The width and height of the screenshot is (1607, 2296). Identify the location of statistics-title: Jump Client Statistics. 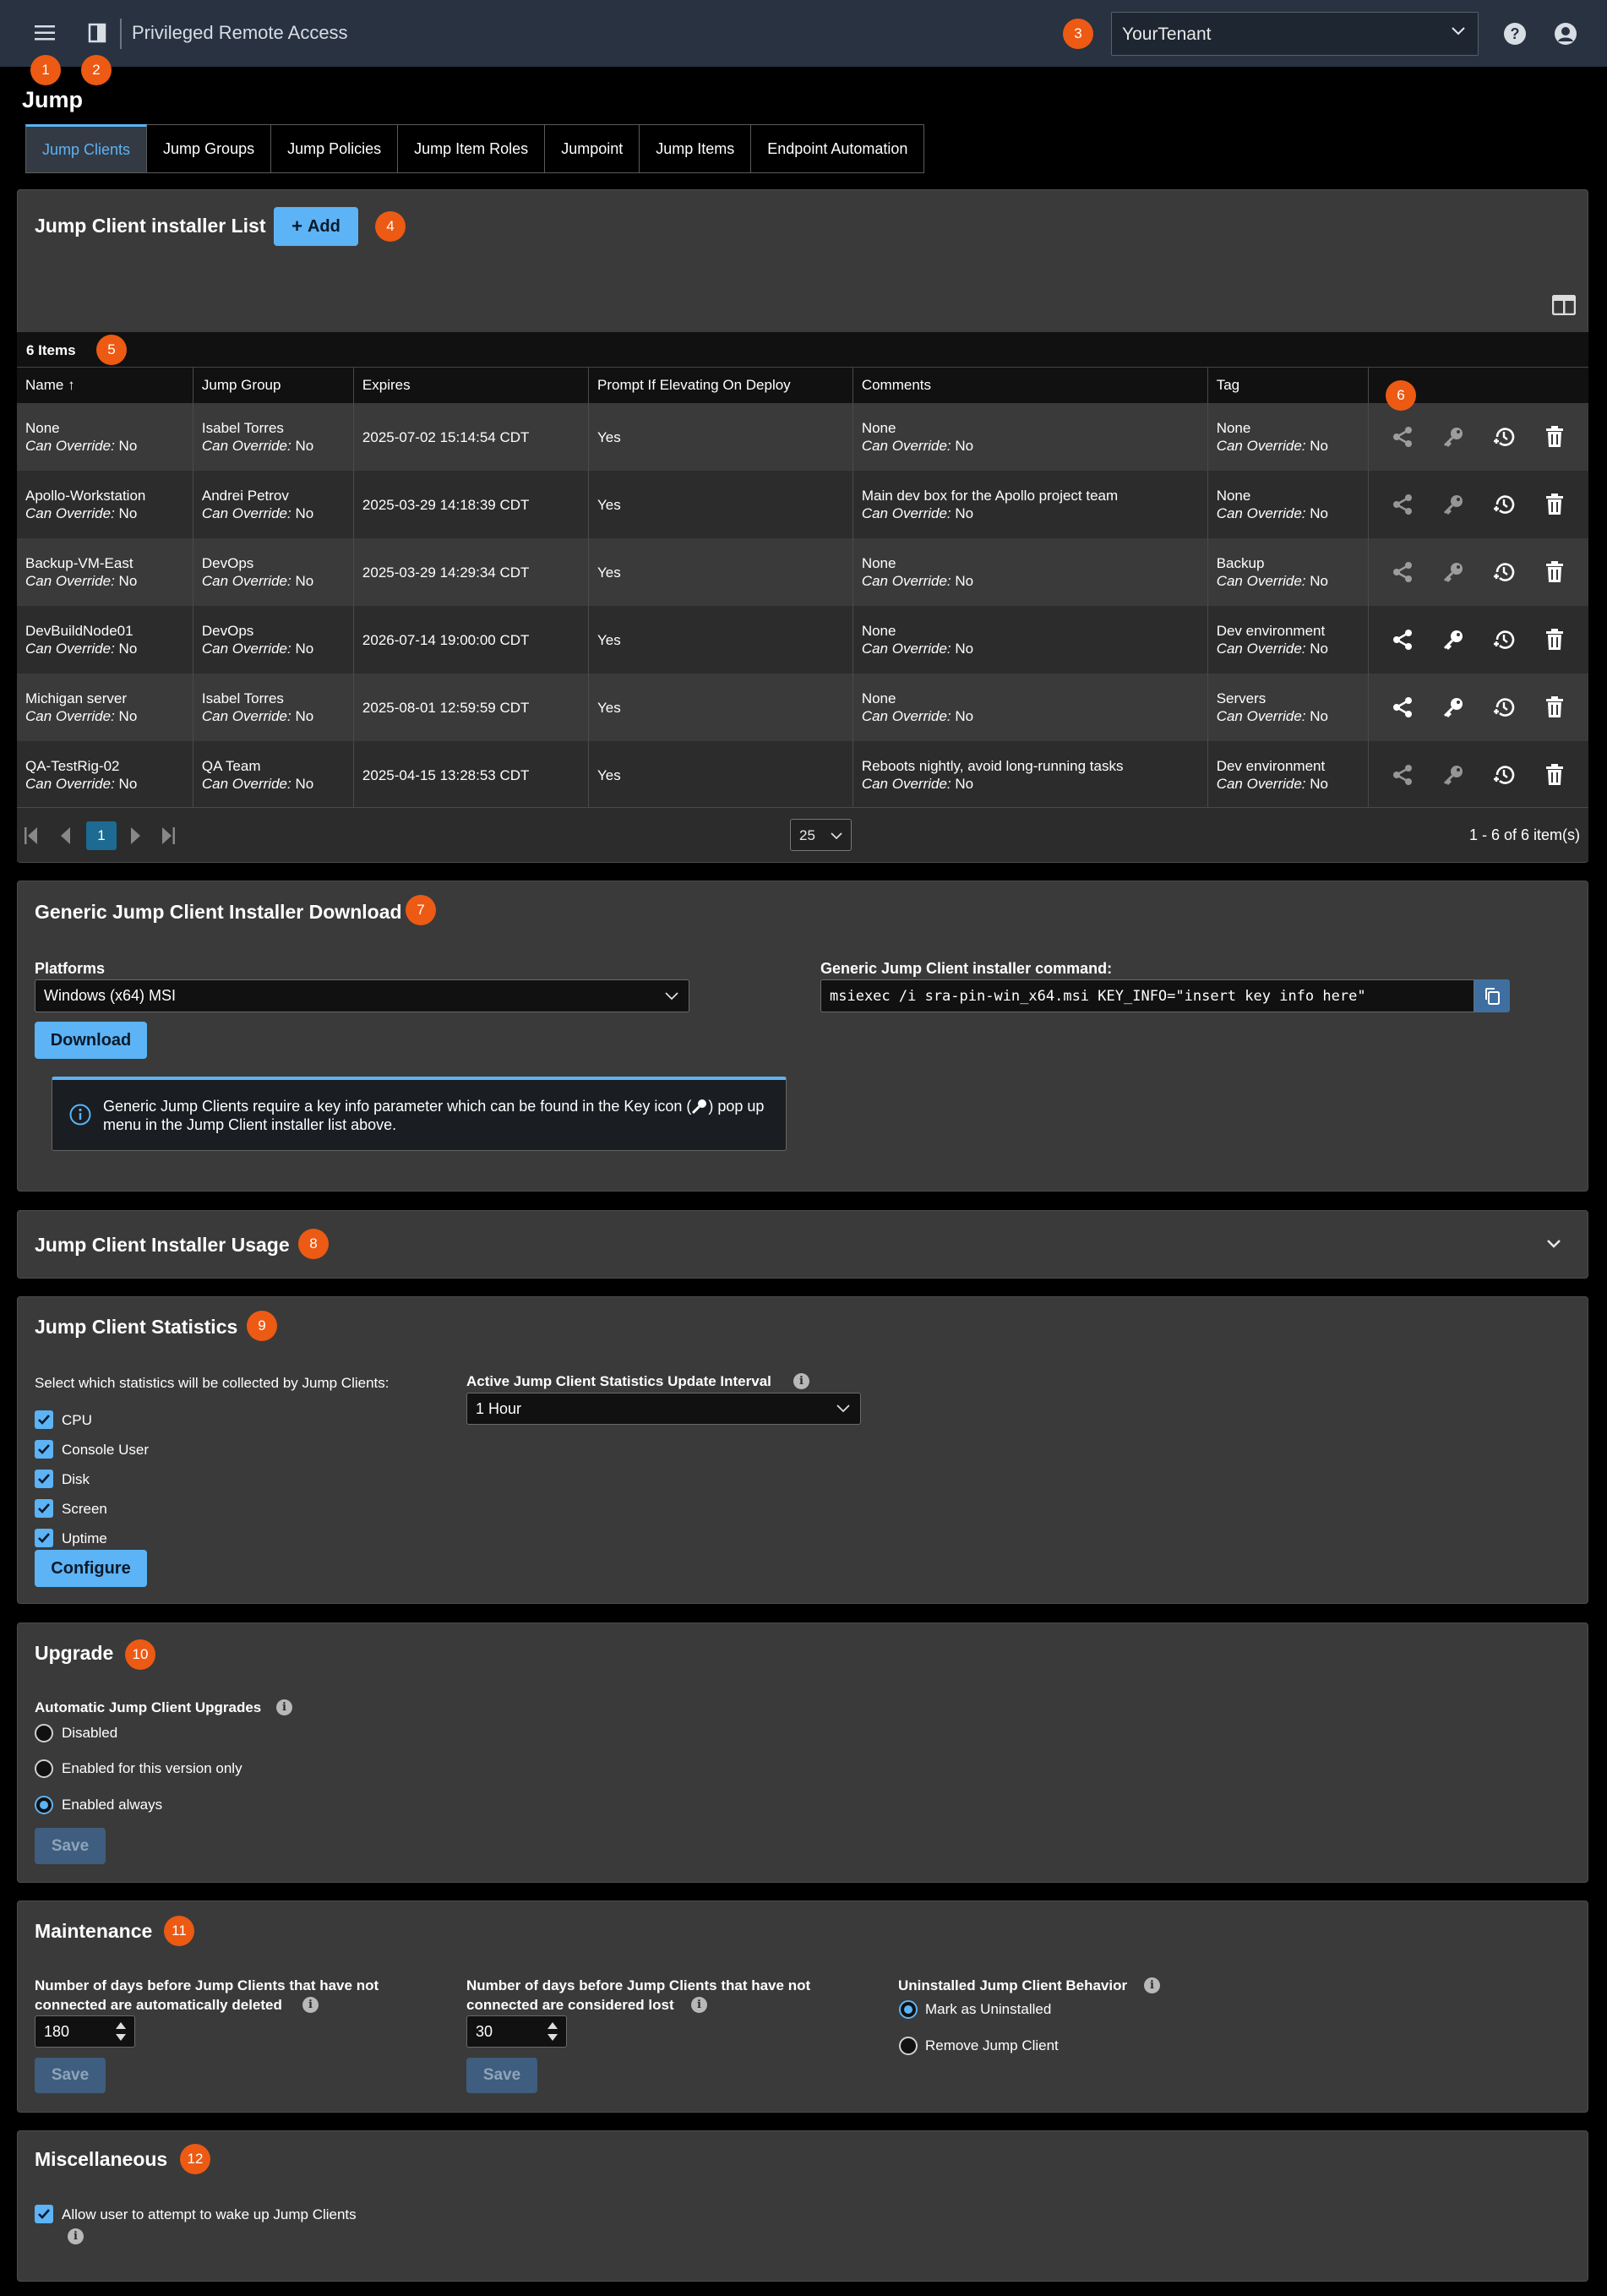
(137, 1327).